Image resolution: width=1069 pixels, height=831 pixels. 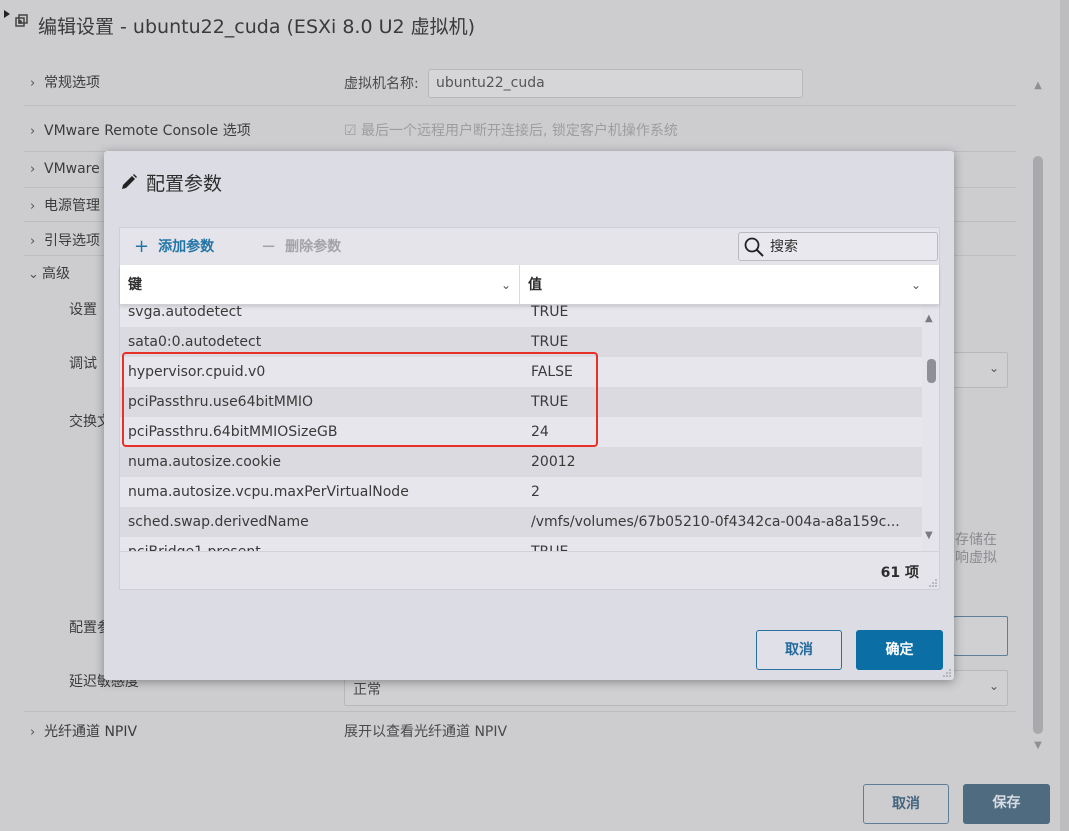 What do you see at coordinates (320, 285) in the screenshot?
I see `column-header-key: 键 ⌄` at bounding box center [320, 285].